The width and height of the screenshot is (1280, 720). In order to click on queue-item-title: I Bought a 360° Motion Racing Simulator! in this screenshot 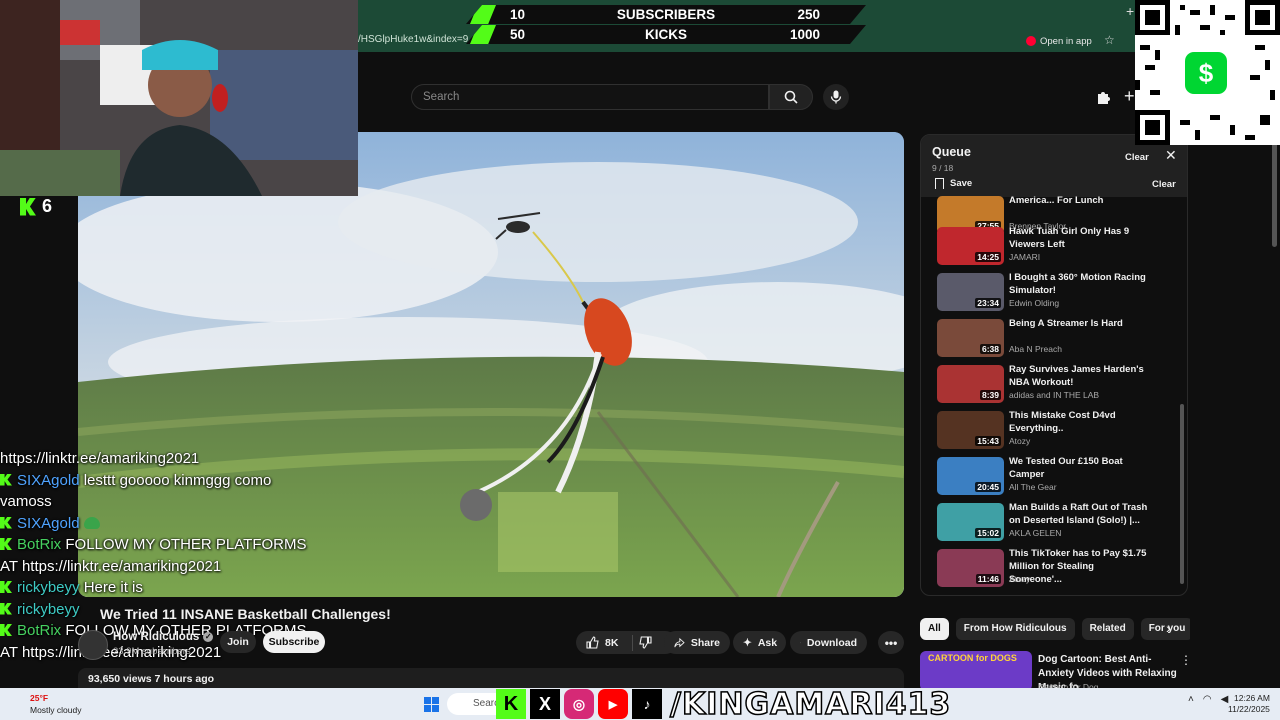, I will do `click(1079, 284)`.